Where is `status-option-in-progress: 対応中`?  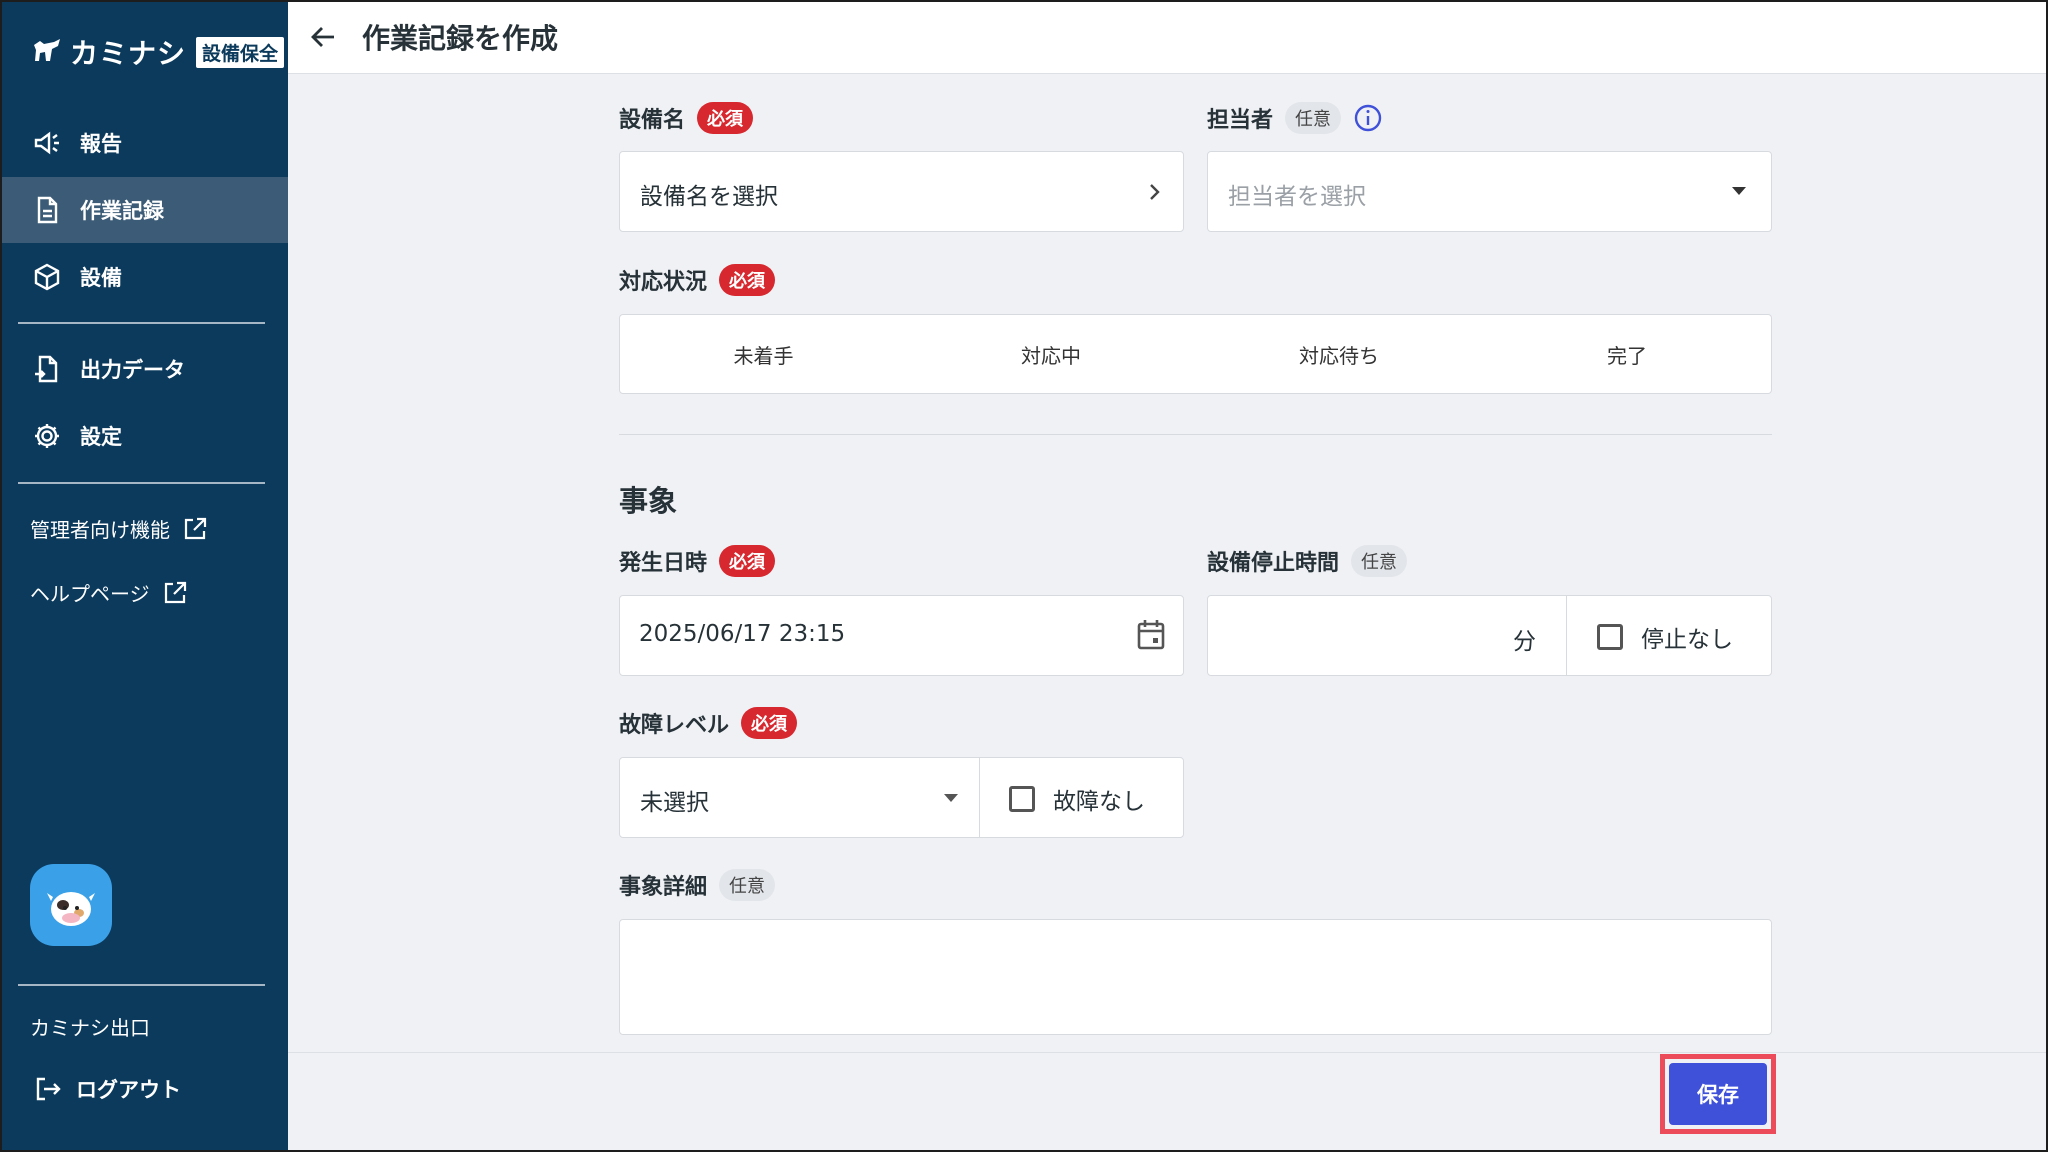 status-option-in-progress: 対応中 is located at coordinates (1051, 354).